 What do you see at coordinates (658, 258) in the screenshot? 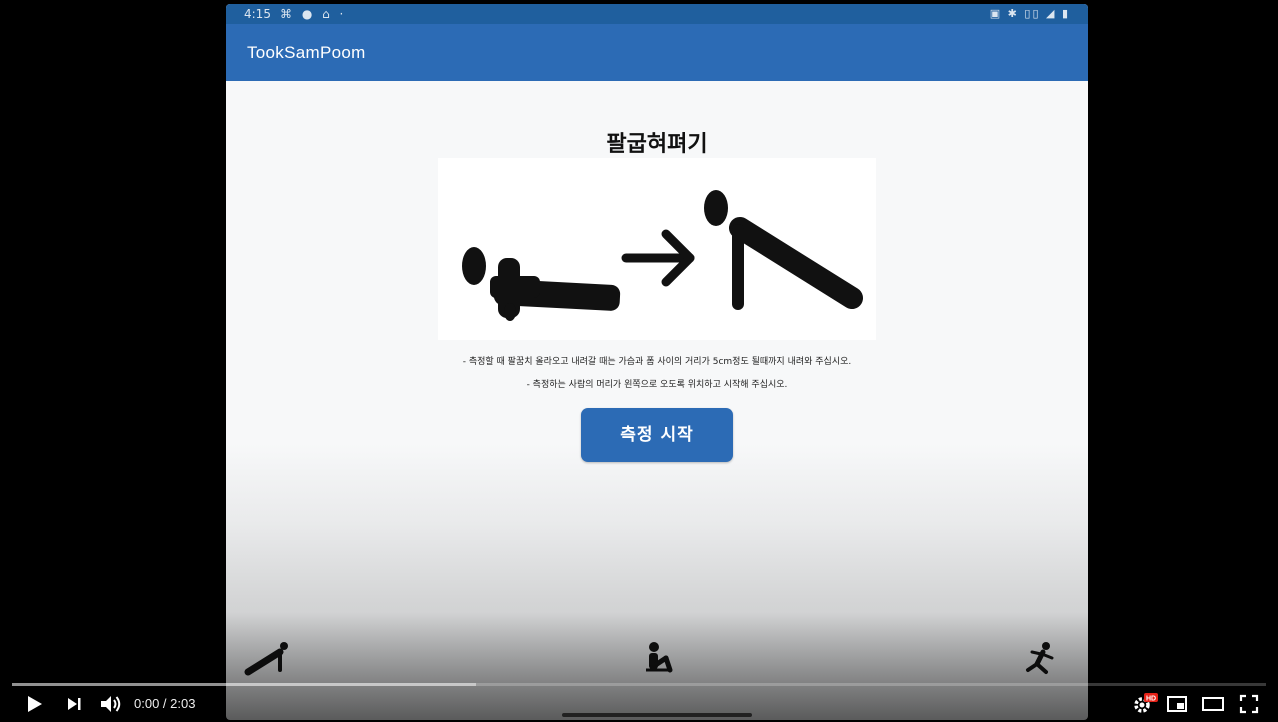
I see `arrow-icon` at bounding box center [658, 258].